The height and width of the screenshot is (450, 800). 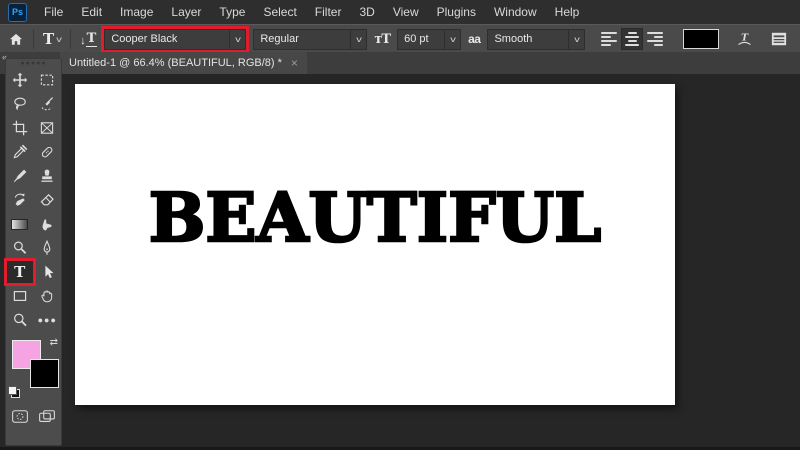 I want to click on font-style-select: Regular v, so click(x=310, y=39).